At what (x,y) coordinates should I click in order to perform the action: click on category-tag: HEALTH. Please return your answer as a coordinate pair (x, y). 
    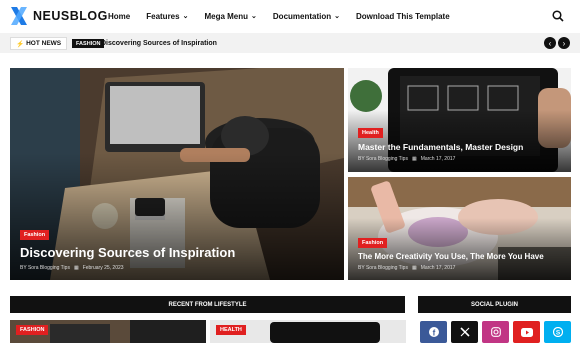
    Looking at the image, I should click on (231, 330).